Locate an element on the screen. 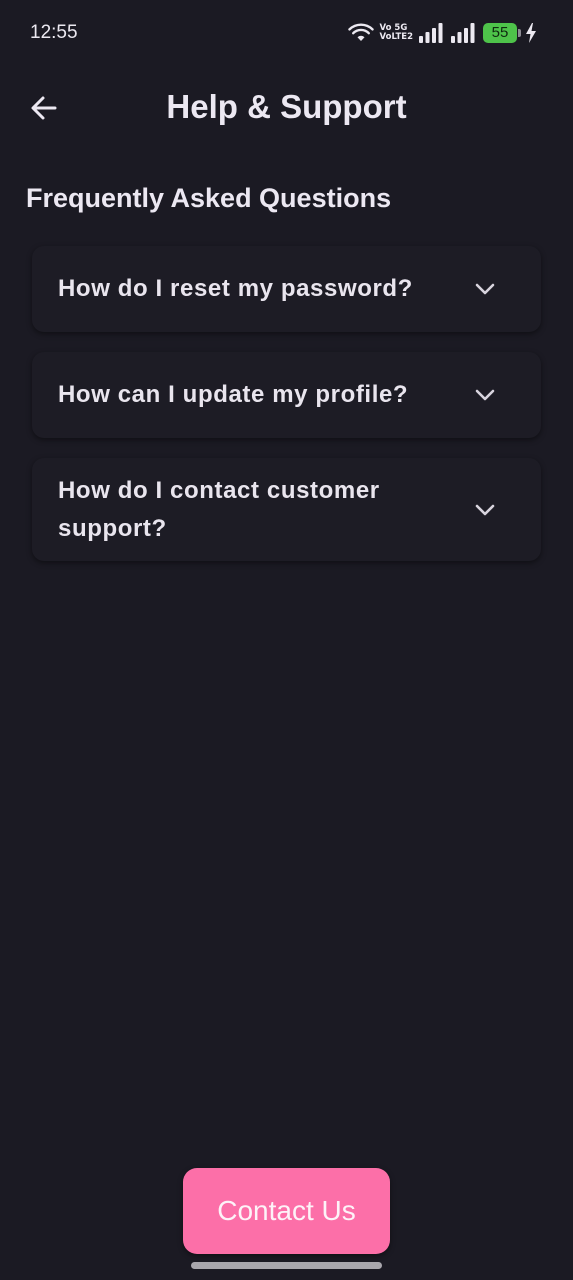 The width and height of the screenshot is (573, 1280). contact-us-button: Contact Us is located at coordinates (286, 1211).